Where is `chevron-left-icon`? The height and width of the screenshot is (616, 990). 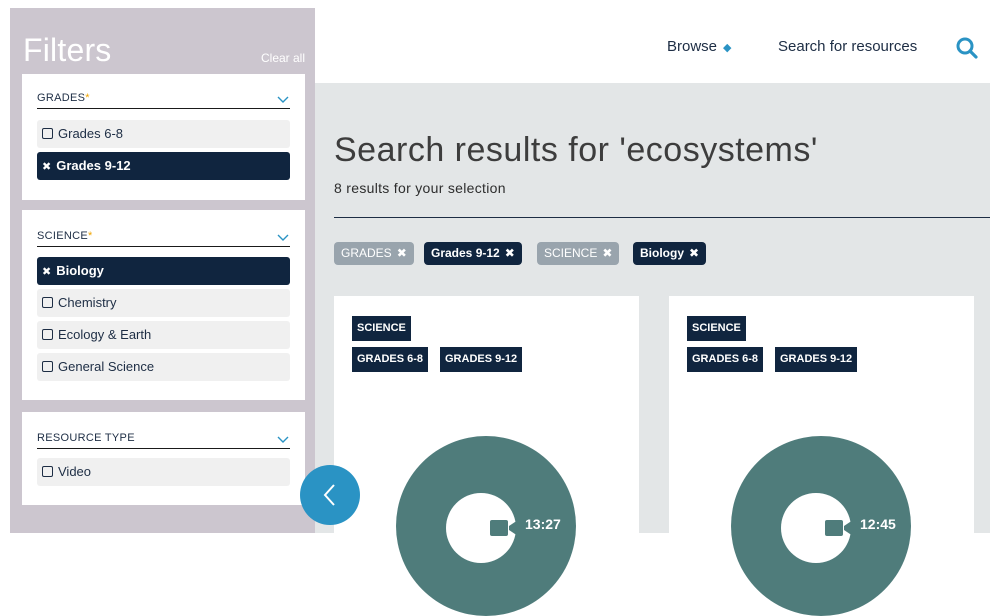
chevron-left-icon is located at coordinates (329, 495).